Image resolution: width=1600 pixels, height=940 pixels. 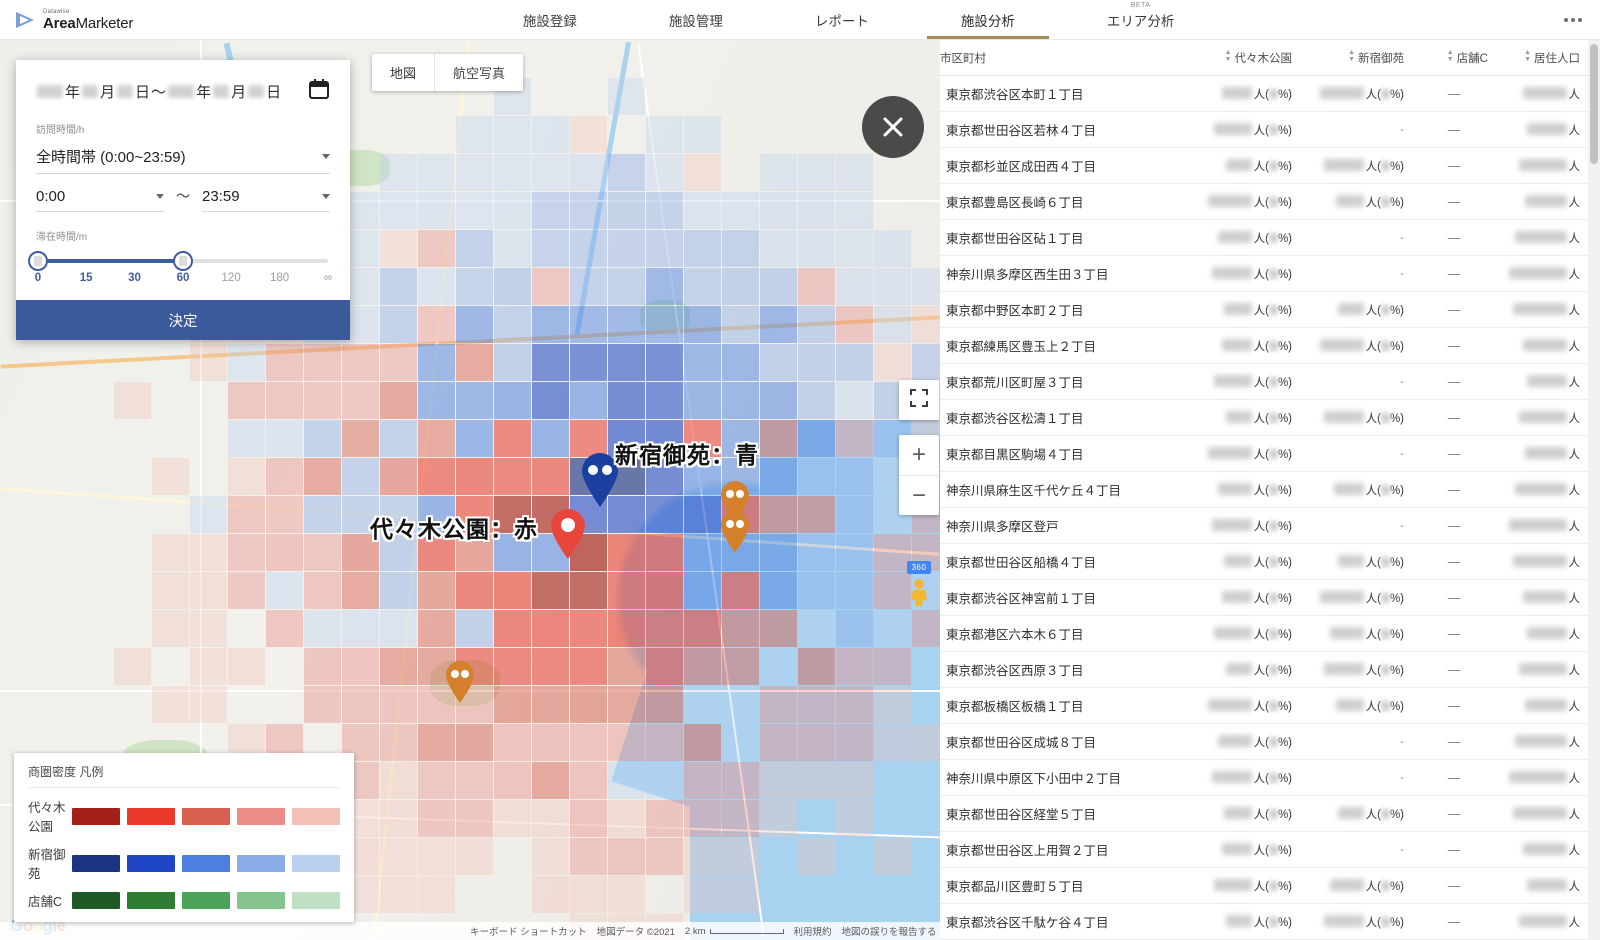 What do you see at coordinates (1385, 489) in the screenshot?
I see `masked-percent` at bounding box center [1385, 489].